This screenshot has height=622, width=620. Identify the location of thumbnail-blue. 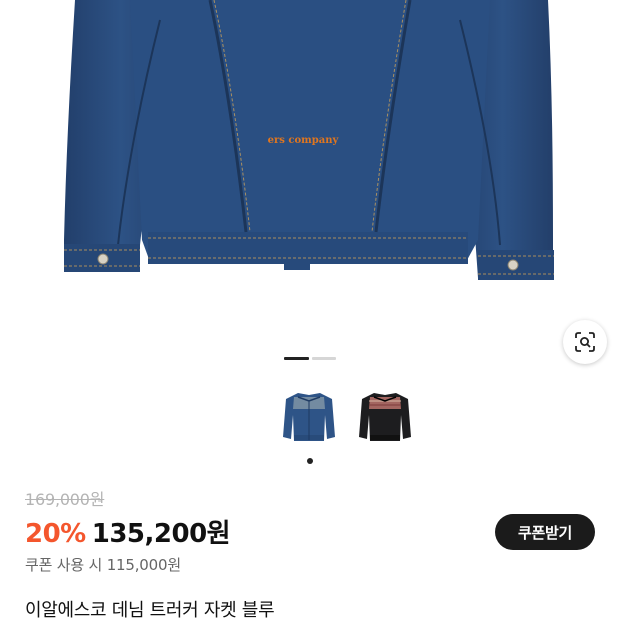
(309, 418).